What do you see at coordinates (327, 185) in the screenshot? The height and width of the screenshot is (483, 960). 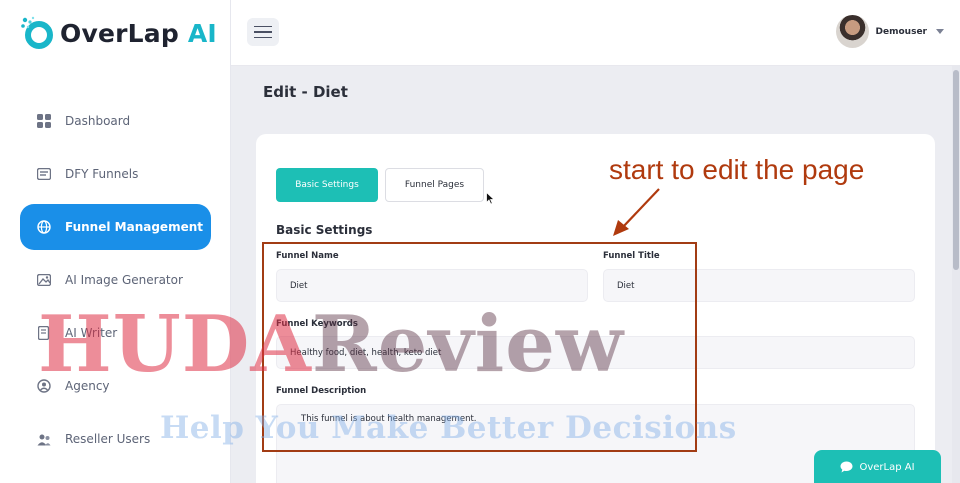 I see `tab-basic-settings: Basic Settings` at bounding box center [327, 185].